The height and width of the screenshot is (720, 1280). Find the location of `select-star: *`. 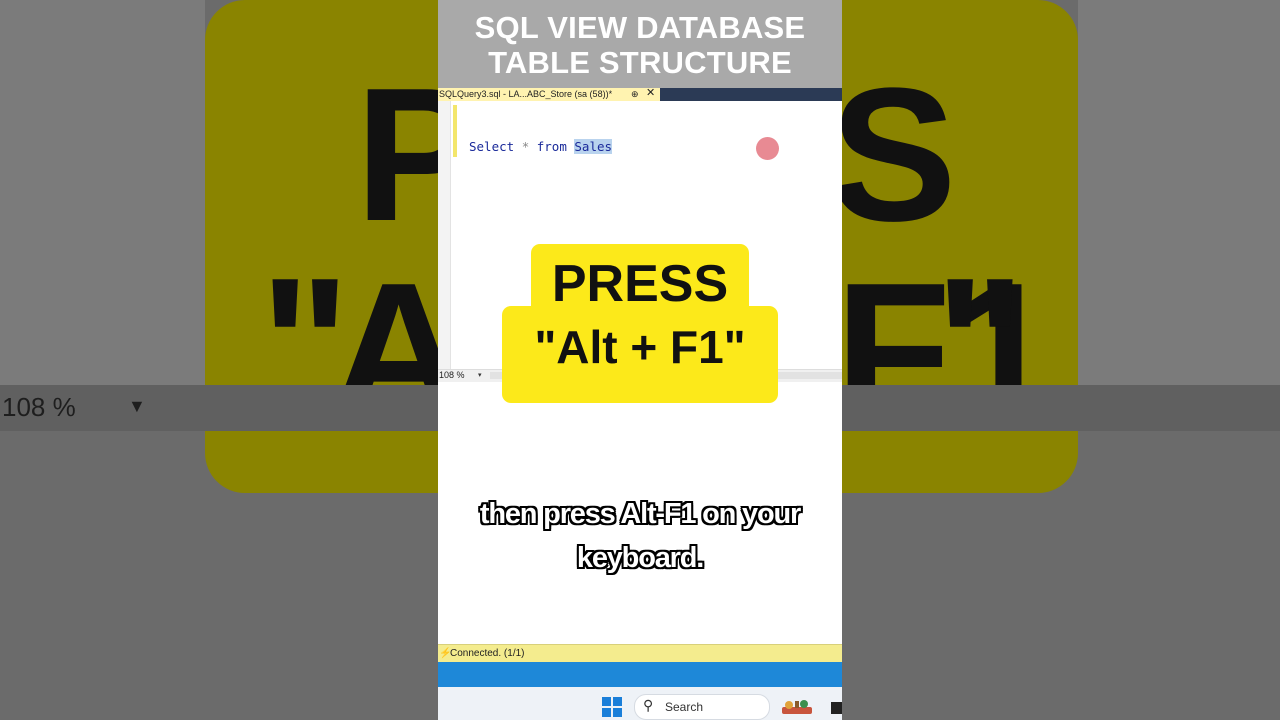

select-star: * is located at coordinates (525, 146).